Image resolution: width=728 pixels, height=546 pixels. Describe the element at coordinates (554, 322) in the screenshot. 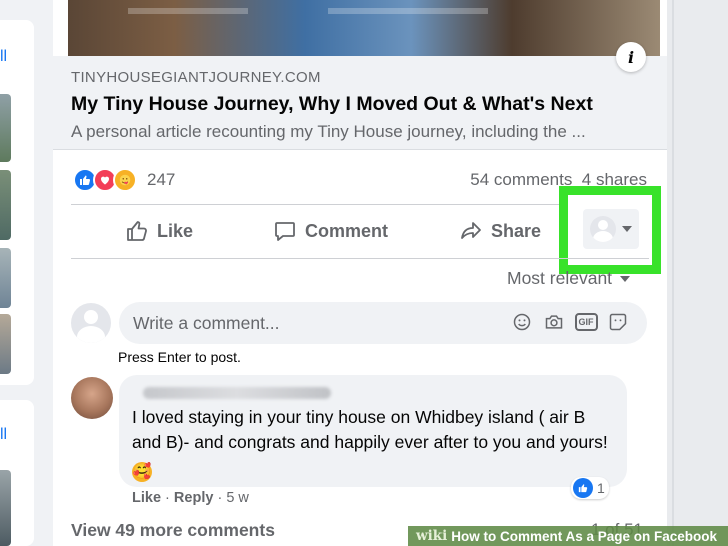

I see `camera-icon` at that location.